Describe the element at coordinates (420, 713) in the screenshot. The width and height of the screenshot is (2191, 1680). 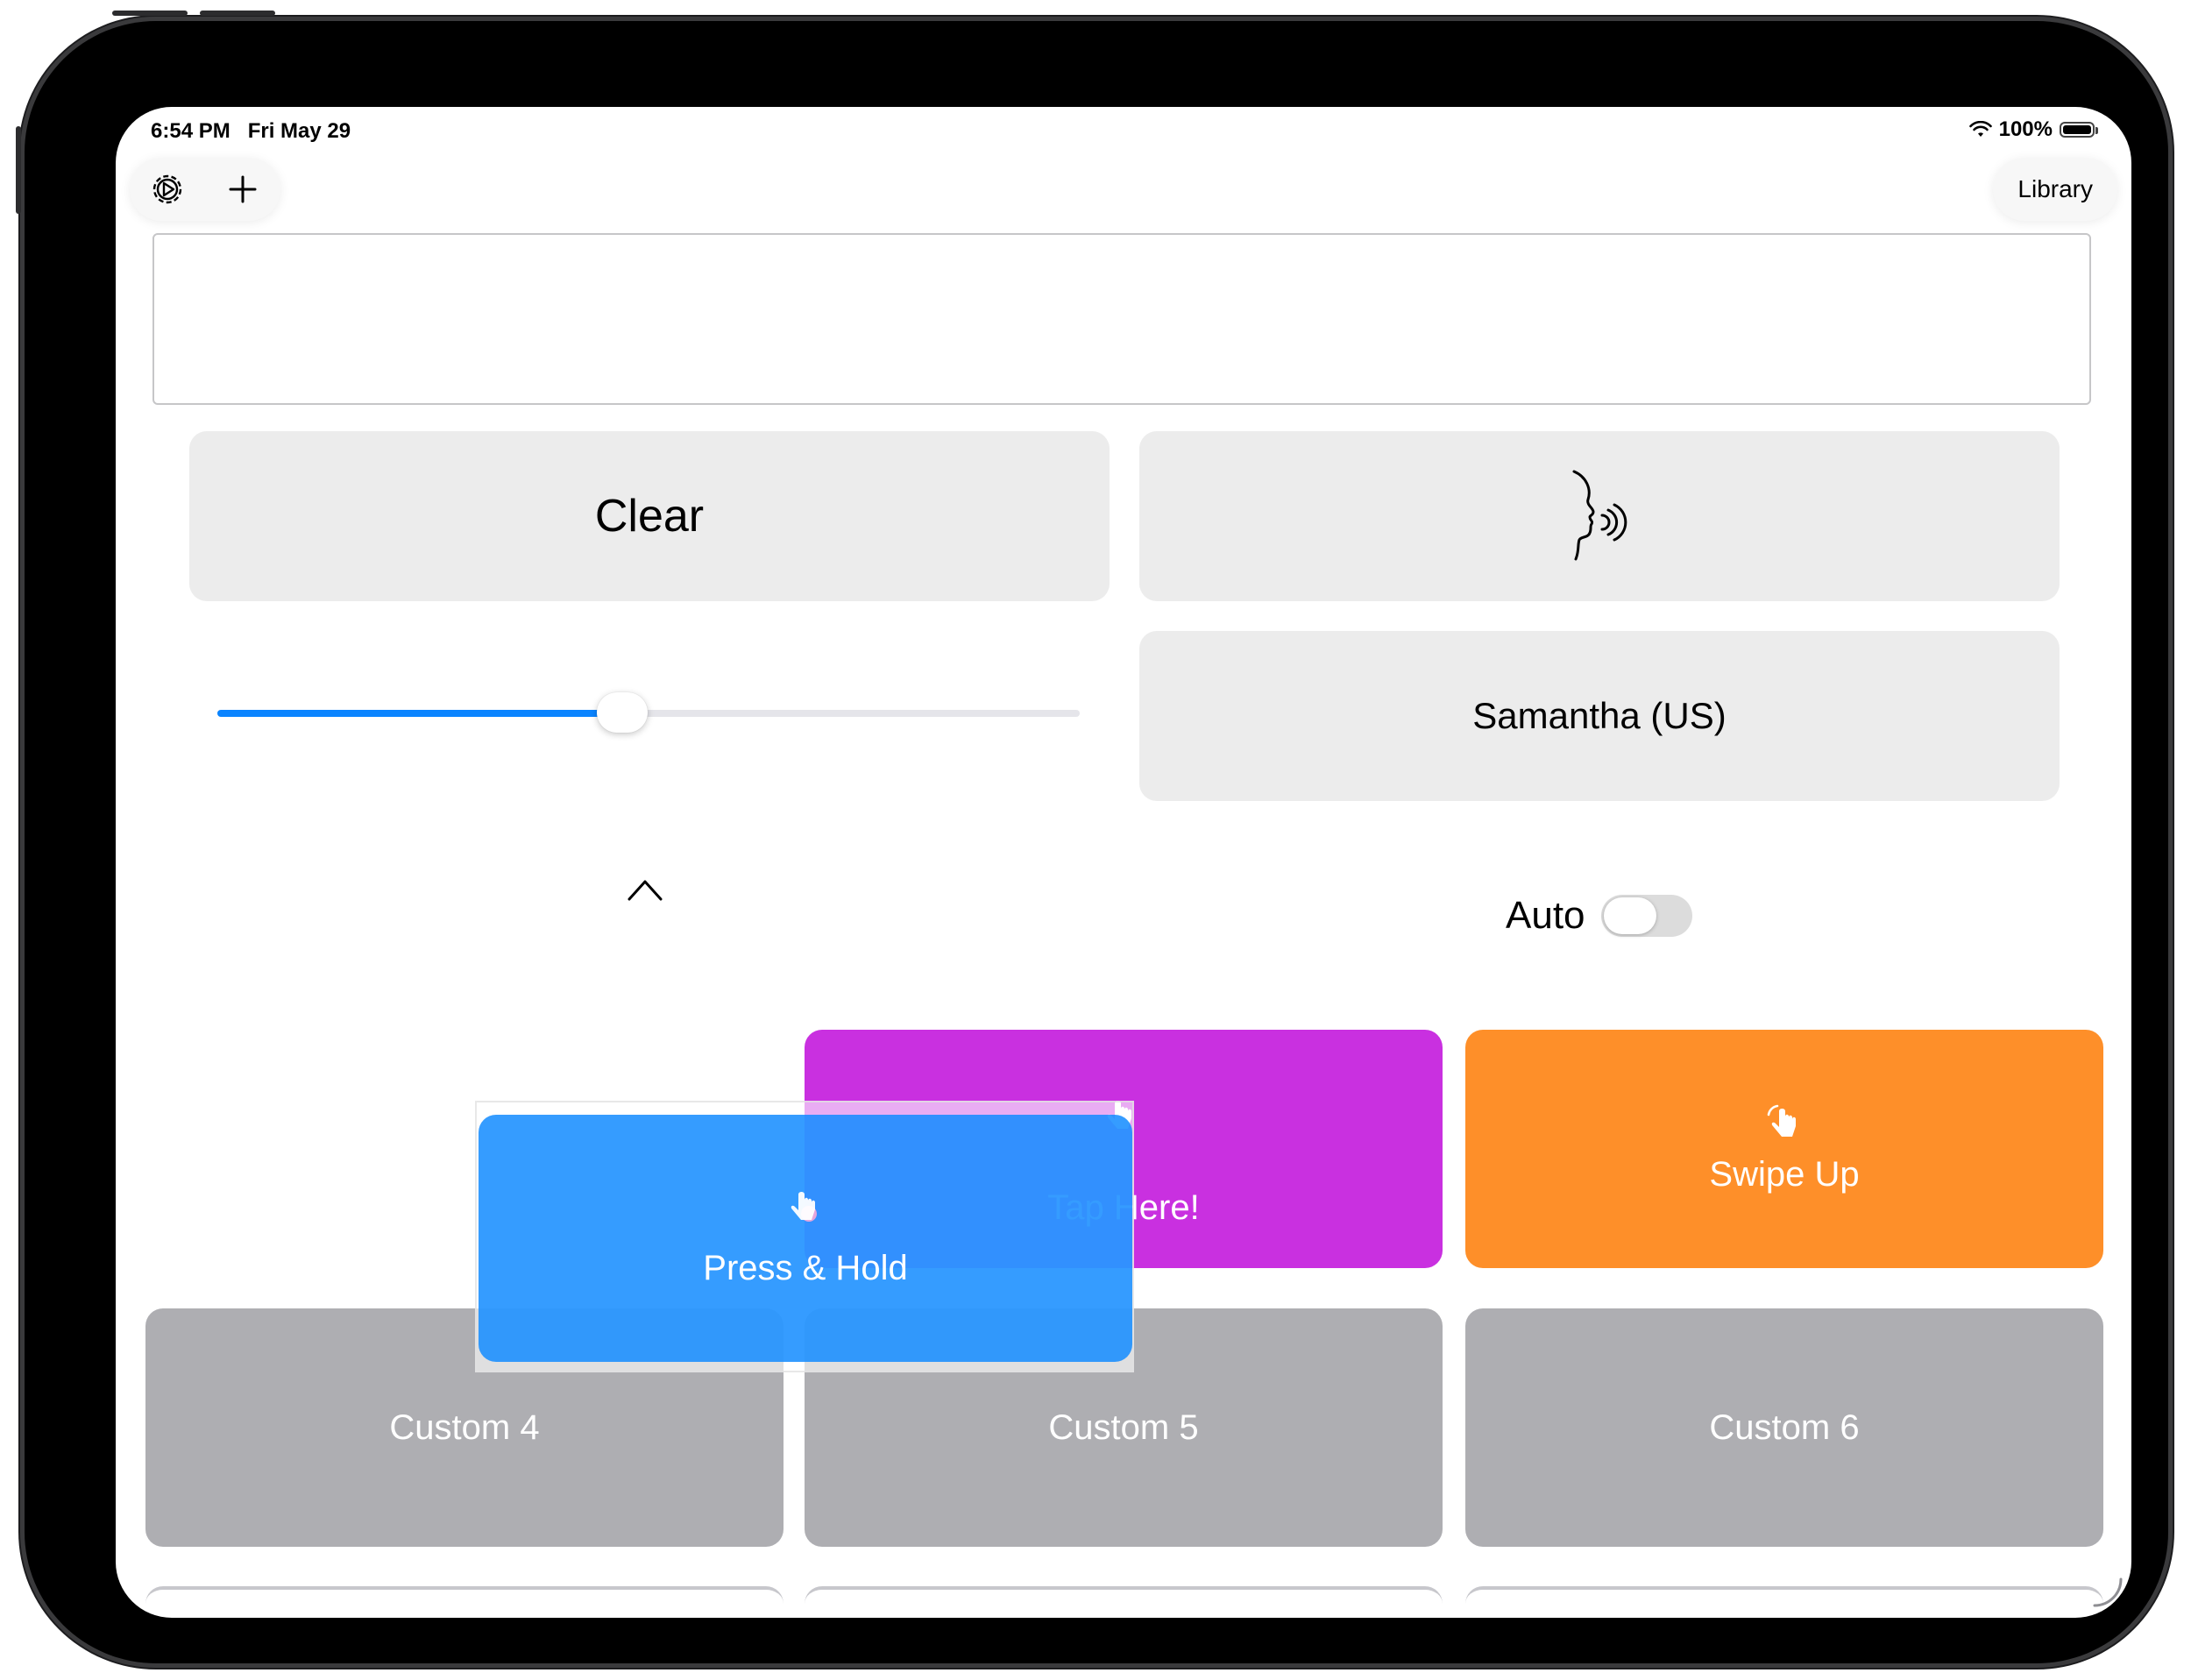
I see `slider-fill` at that location.